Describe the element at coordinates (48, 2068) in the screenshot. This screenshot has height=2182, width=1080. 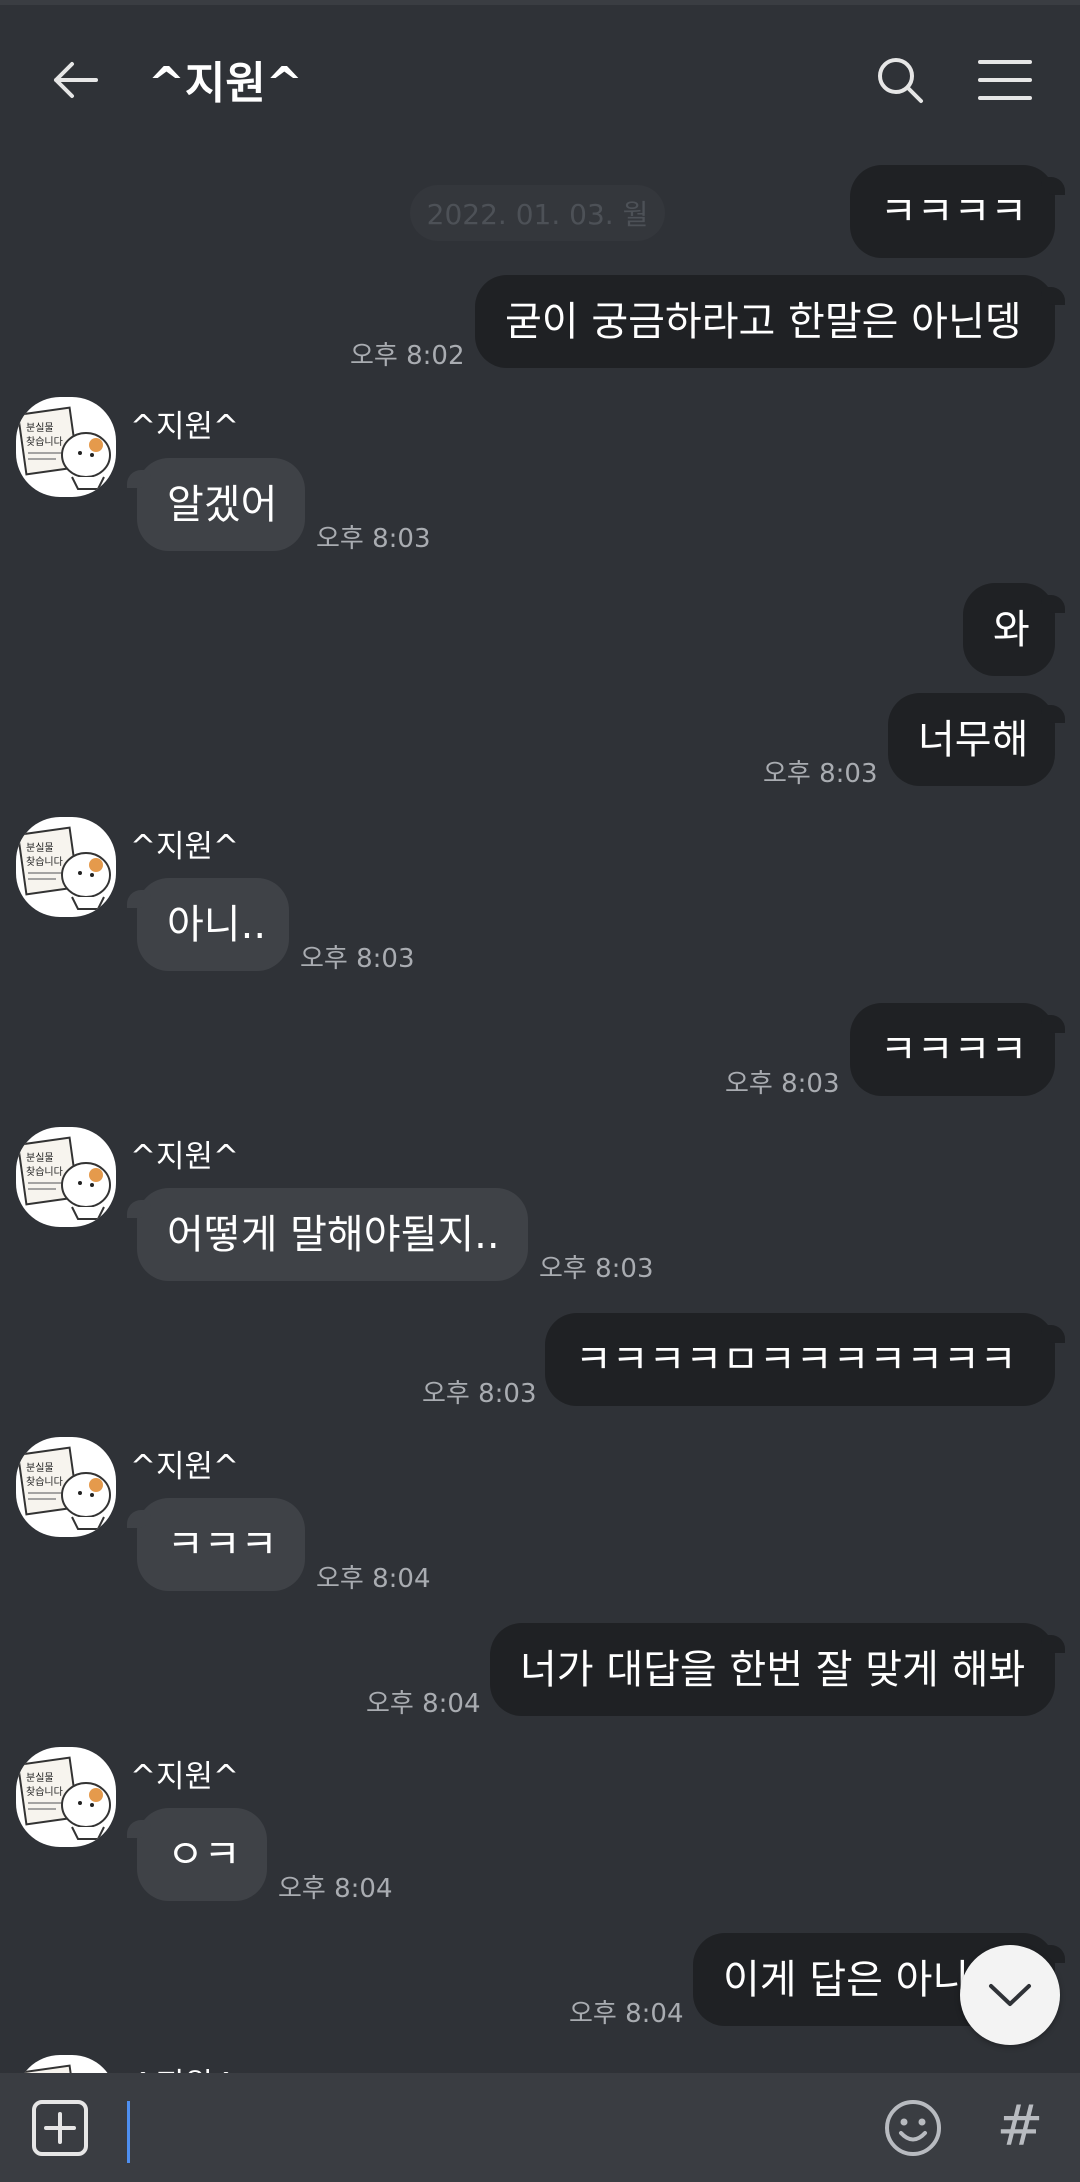
I see `avatar-cat-sign-icon` at that location.